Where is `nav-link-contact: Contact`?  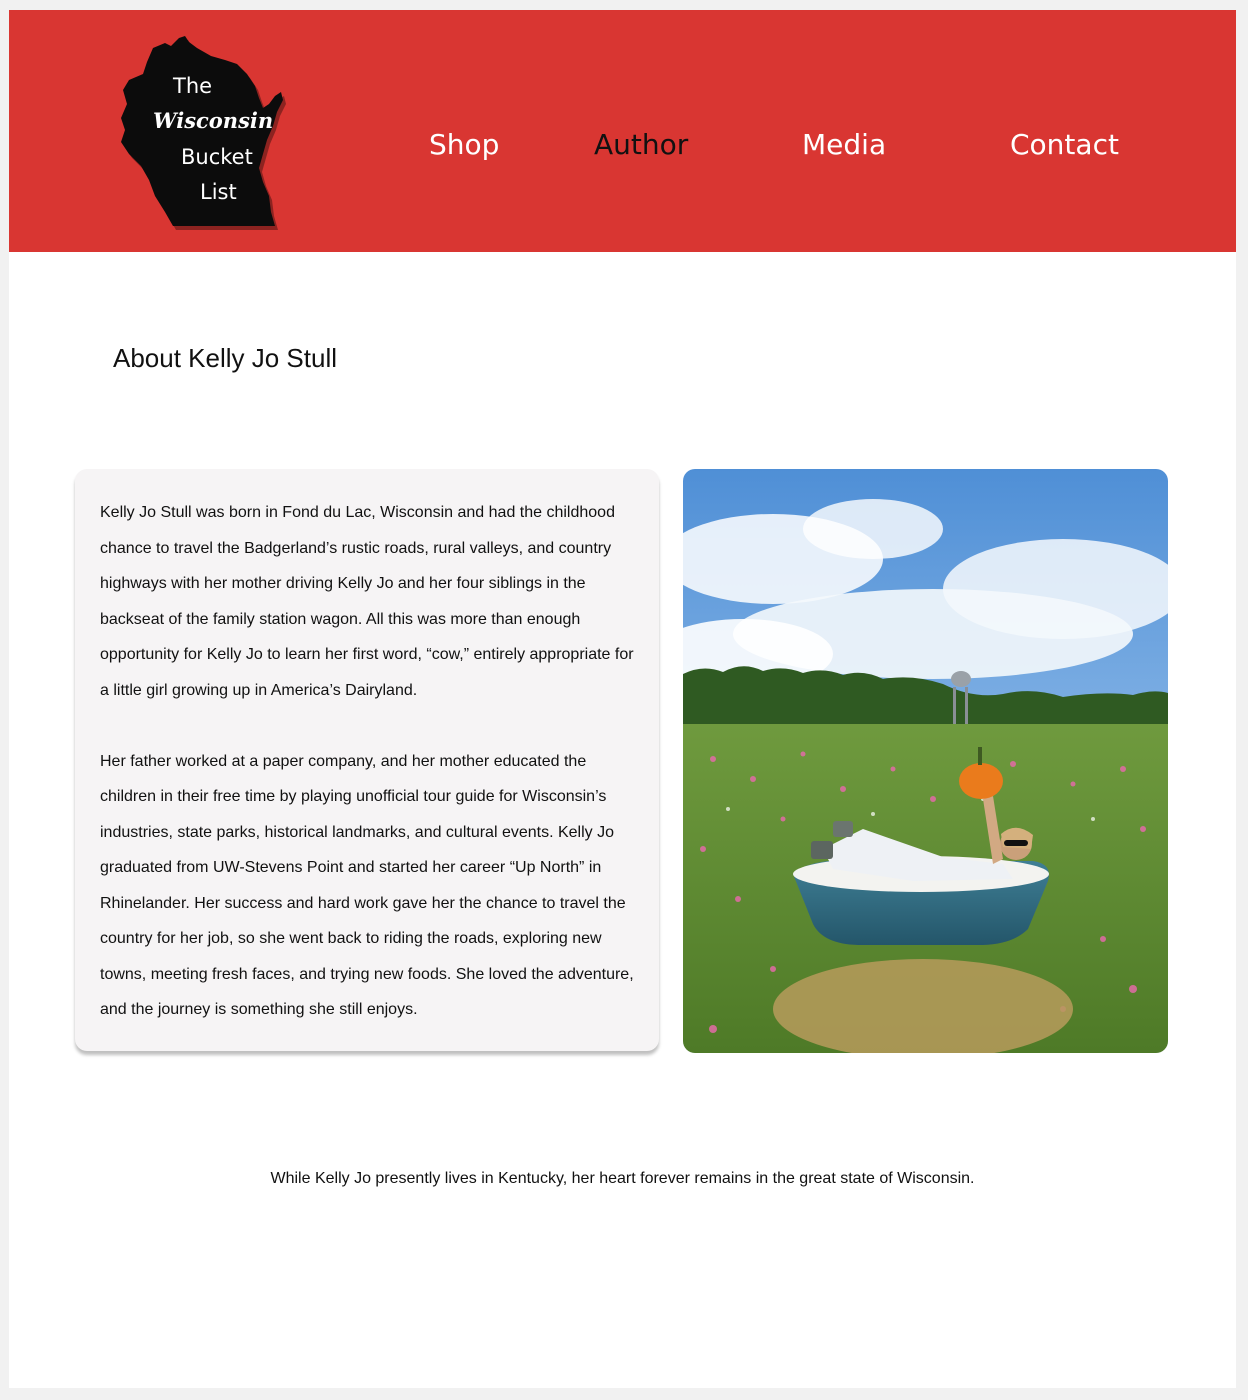
nav-link-contact: Contact is located at coordinates (1064, 145).